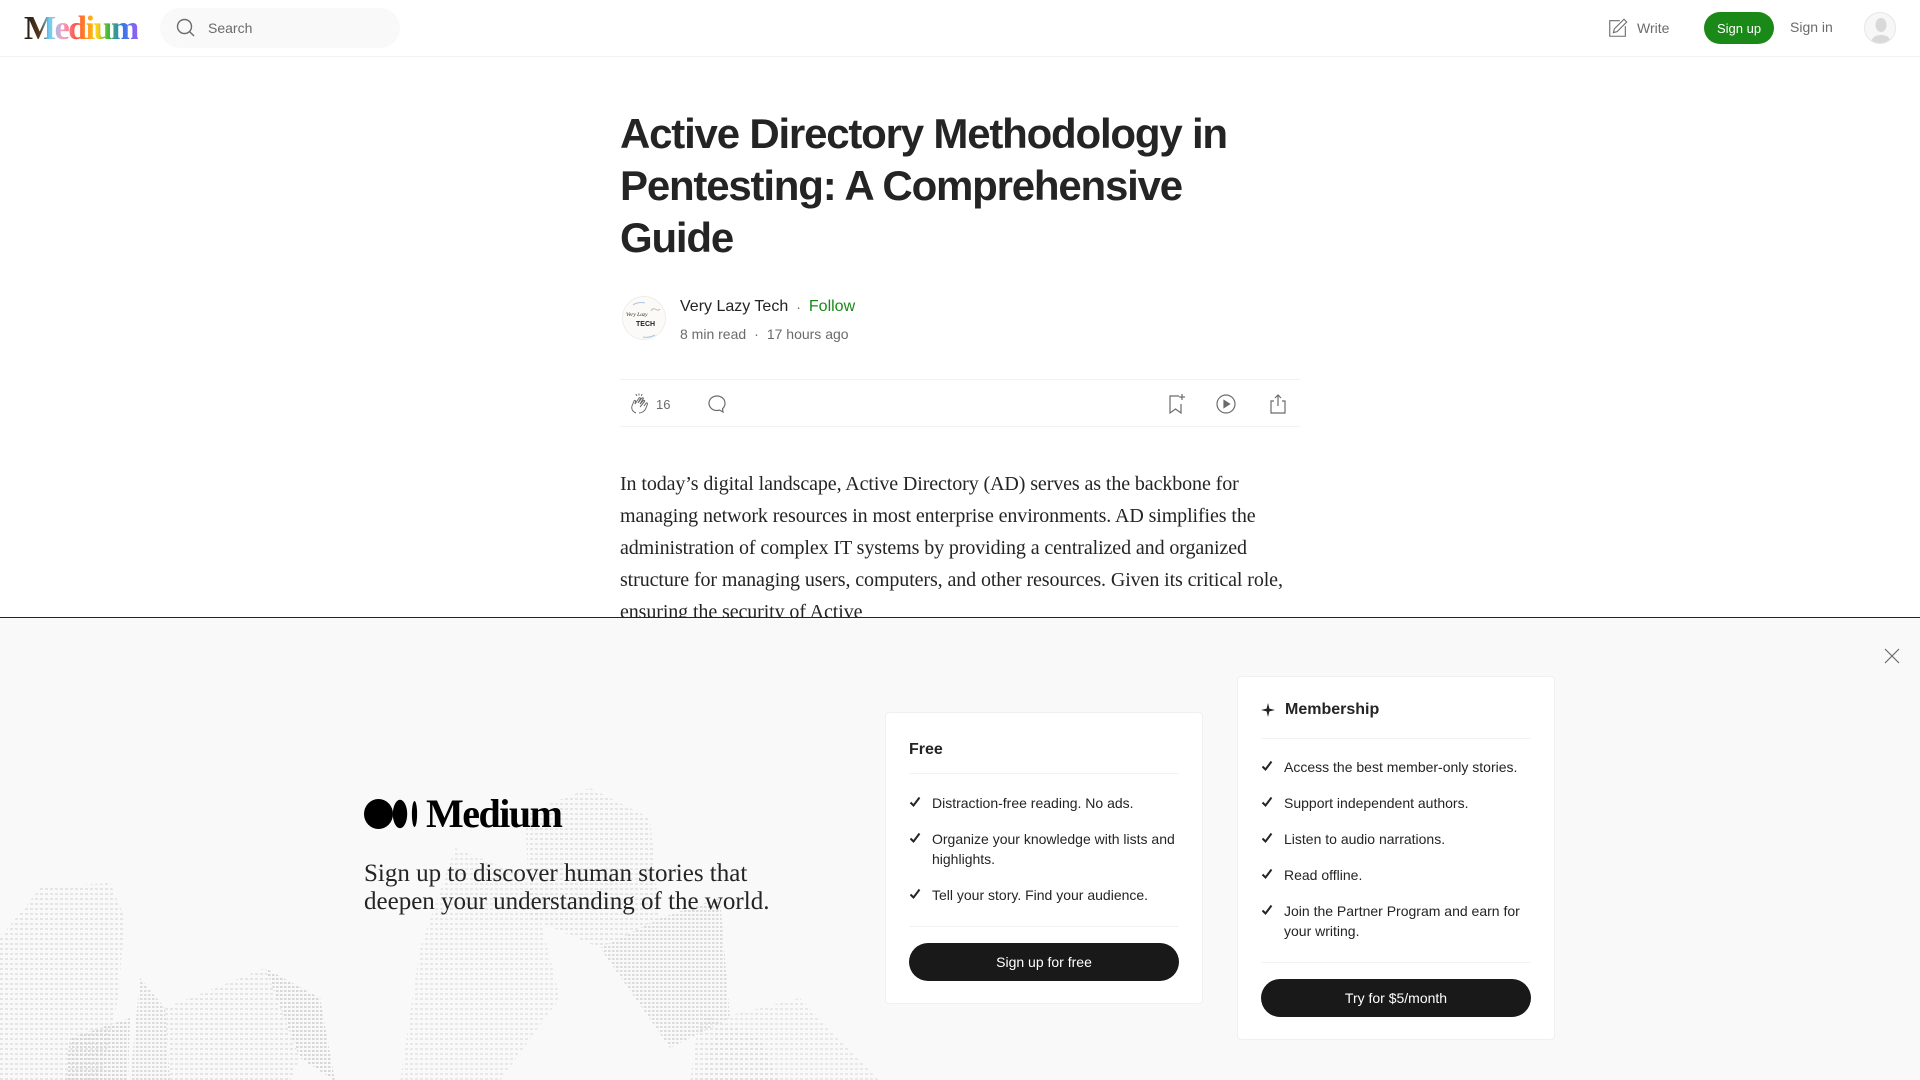  I want to click on save-button, so click(1176, 404).